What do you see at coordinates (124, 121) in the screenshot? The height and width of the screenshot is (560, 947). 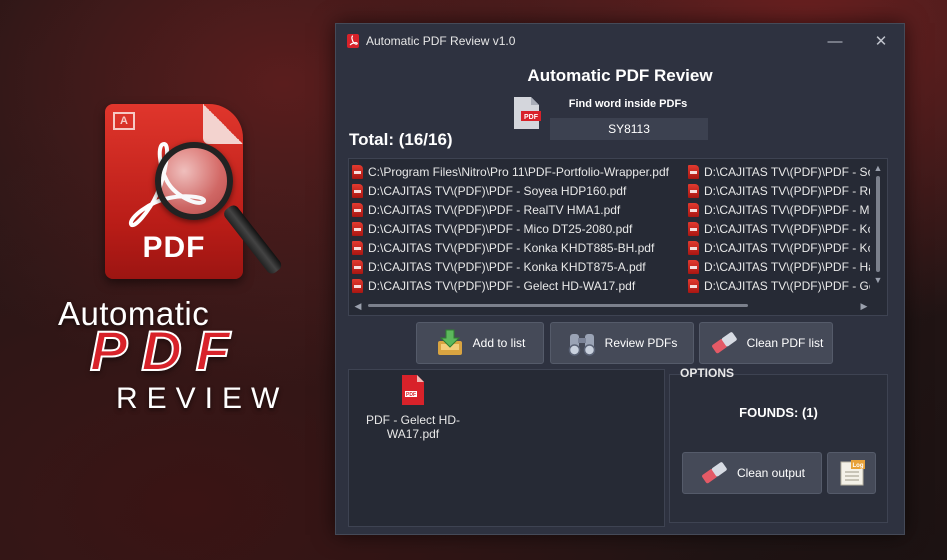 I see `adobe-badge: A` at bounding box center [124, 121].